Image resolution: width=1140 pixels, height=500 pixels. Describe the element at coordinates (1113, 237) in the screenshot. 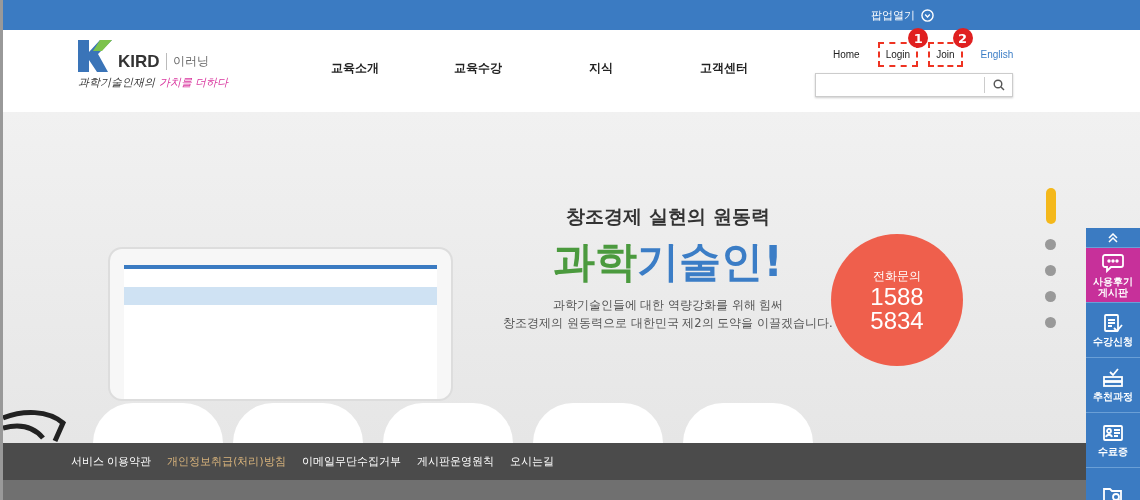

I see `double-chevron-up-icon` at that location.